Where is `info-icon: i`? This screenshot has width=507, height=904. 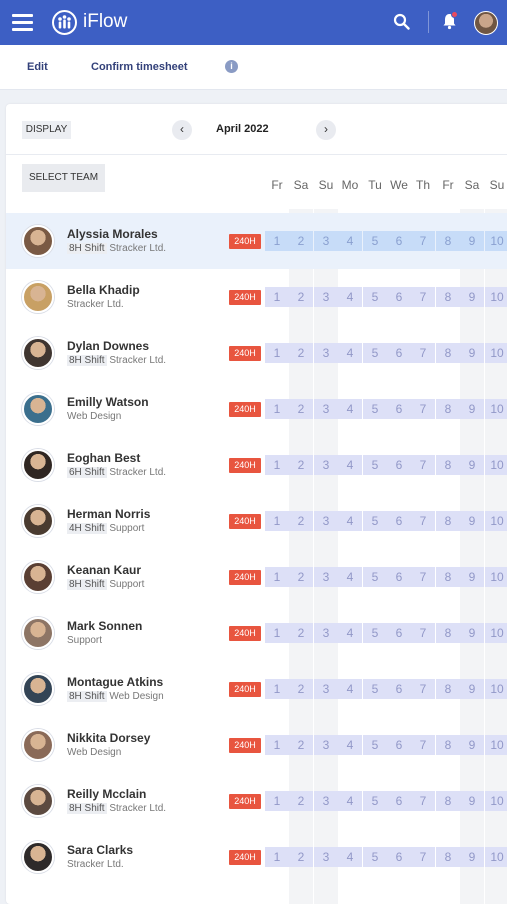
info-icon: i is located at coordinates (231, 66).